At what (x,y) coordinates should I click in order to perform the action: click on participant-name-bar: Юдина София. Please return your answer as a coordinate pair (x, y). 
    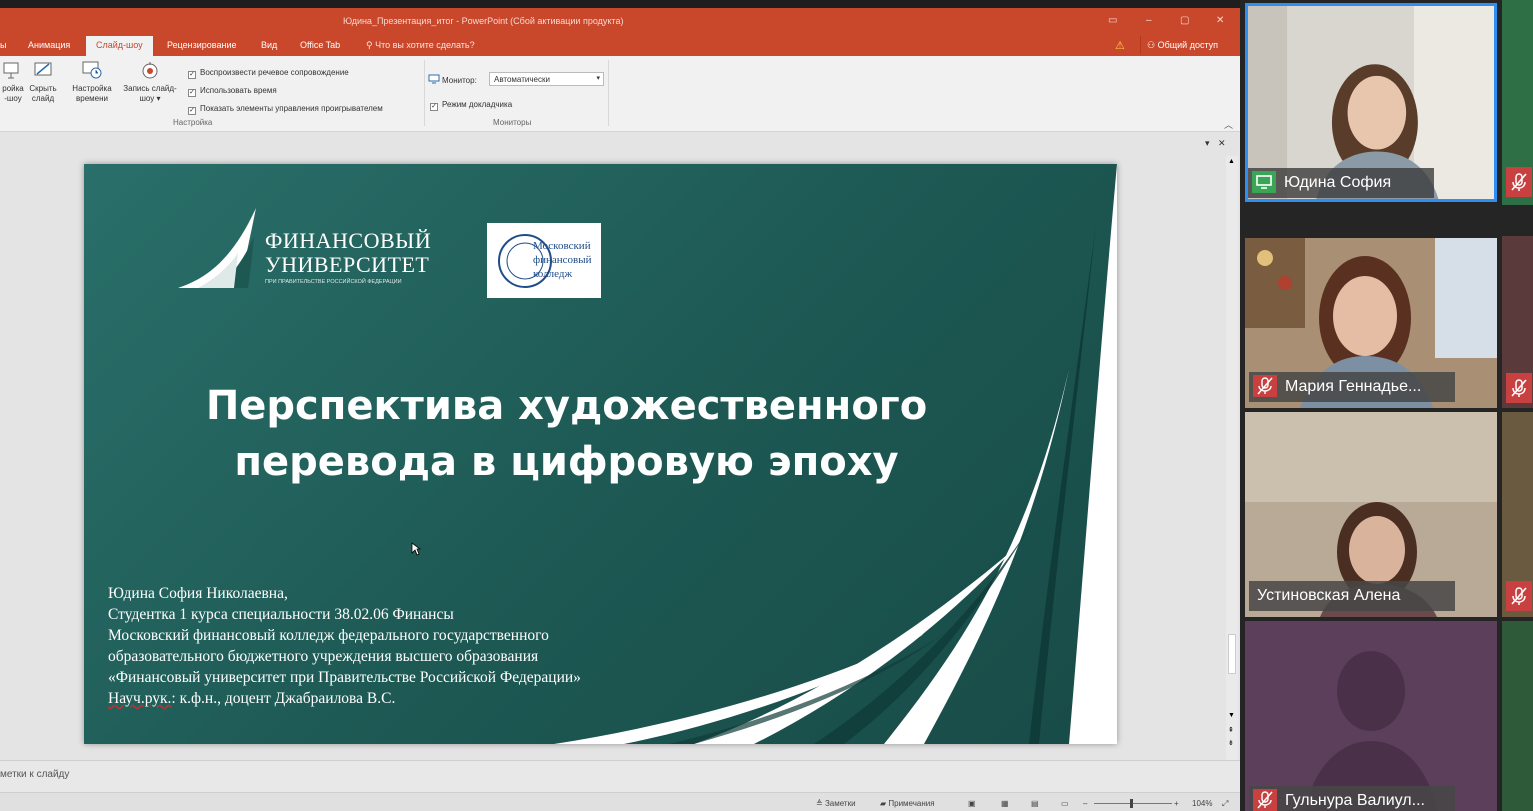
    Looking at the image, I should click on (1341, 183).